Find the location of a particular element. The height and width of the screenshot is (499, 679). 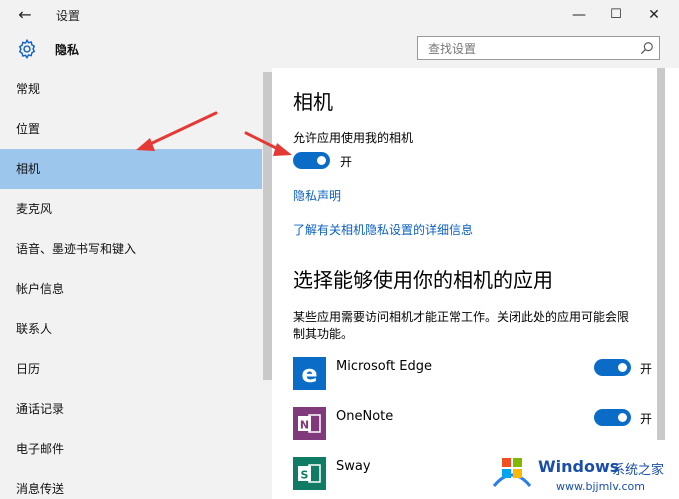

watermark: Windows 系统之家 www.bjjmlv.com is located at coordinates (582, 473).